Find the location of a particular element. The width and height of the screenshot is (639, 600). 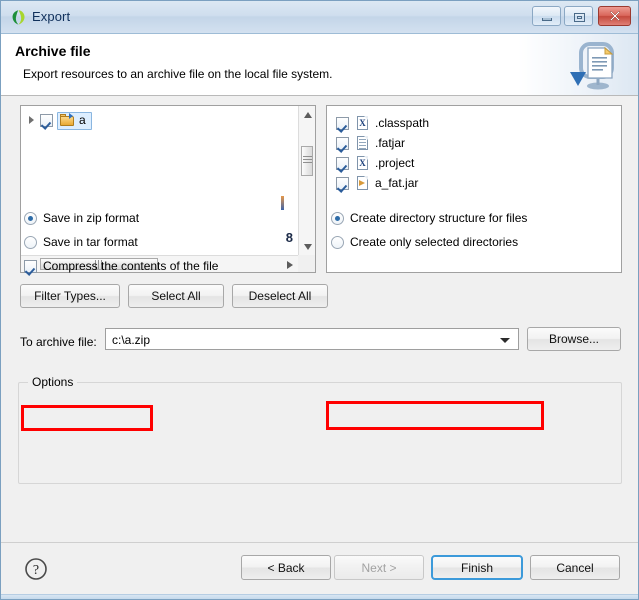

radio-label: Create directory structure for files is located at coordinates (439, 218).